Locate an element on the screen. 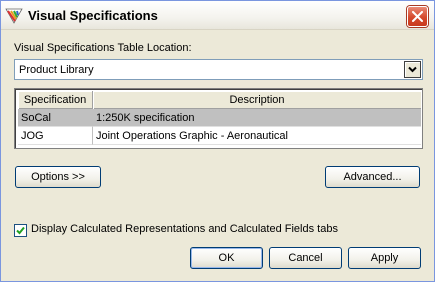  table-row: SoCal 1:250K specification is located at coordinates (219, 118).